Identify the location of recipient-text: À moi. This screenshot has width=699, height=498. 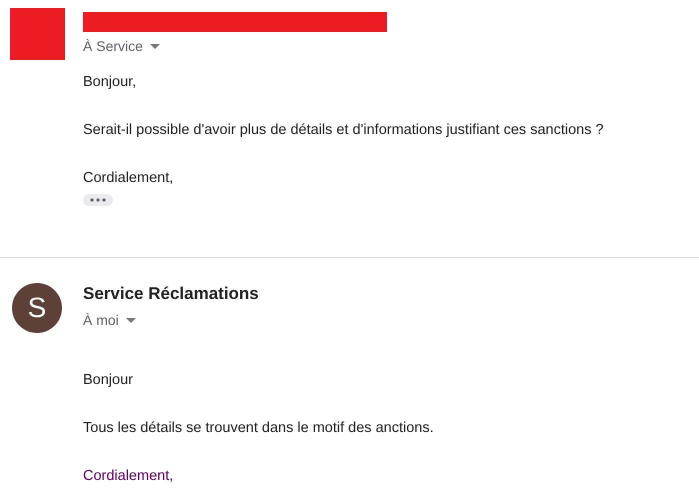
(101, 320).